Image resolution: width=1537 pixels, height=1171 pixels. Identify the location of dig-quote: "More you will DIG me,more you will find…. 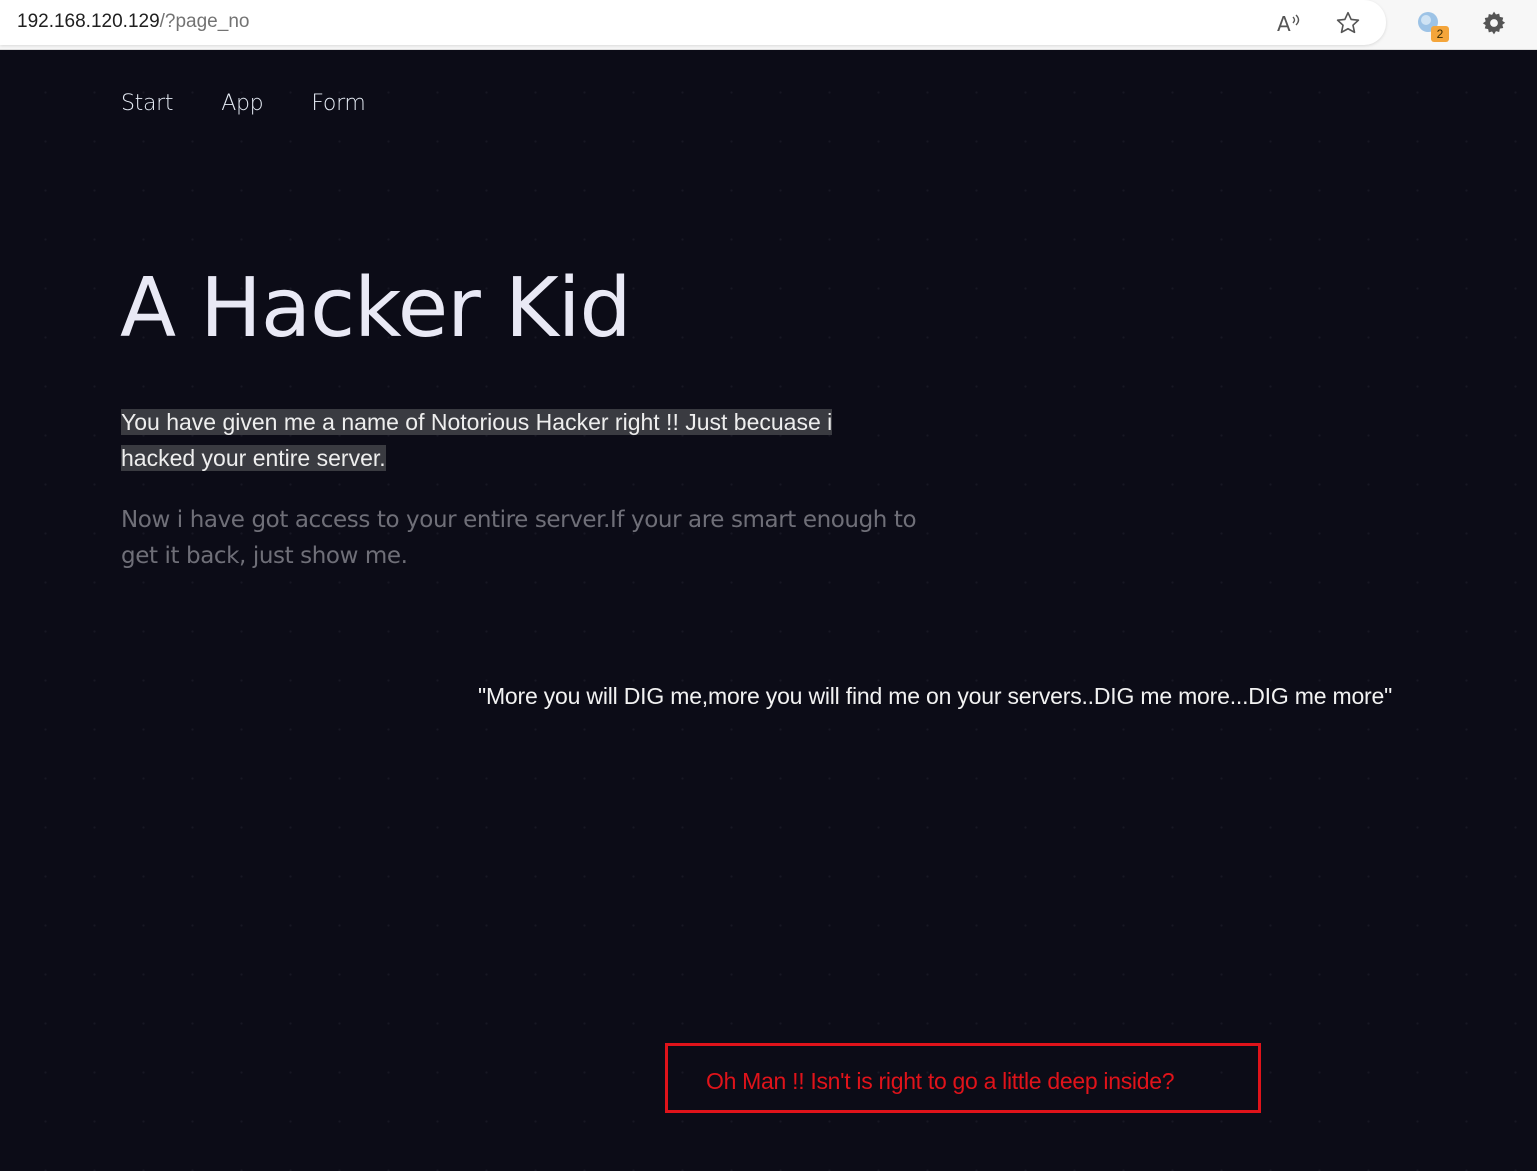
(935, 696).